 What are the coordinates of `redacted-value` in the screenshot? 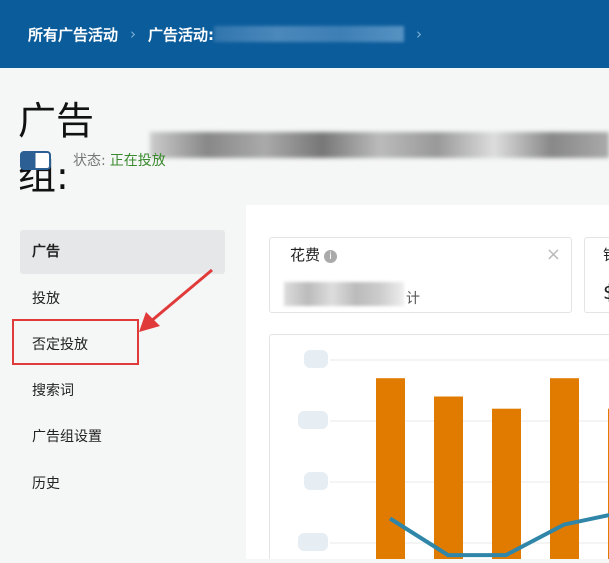 It's located at (344, 294).